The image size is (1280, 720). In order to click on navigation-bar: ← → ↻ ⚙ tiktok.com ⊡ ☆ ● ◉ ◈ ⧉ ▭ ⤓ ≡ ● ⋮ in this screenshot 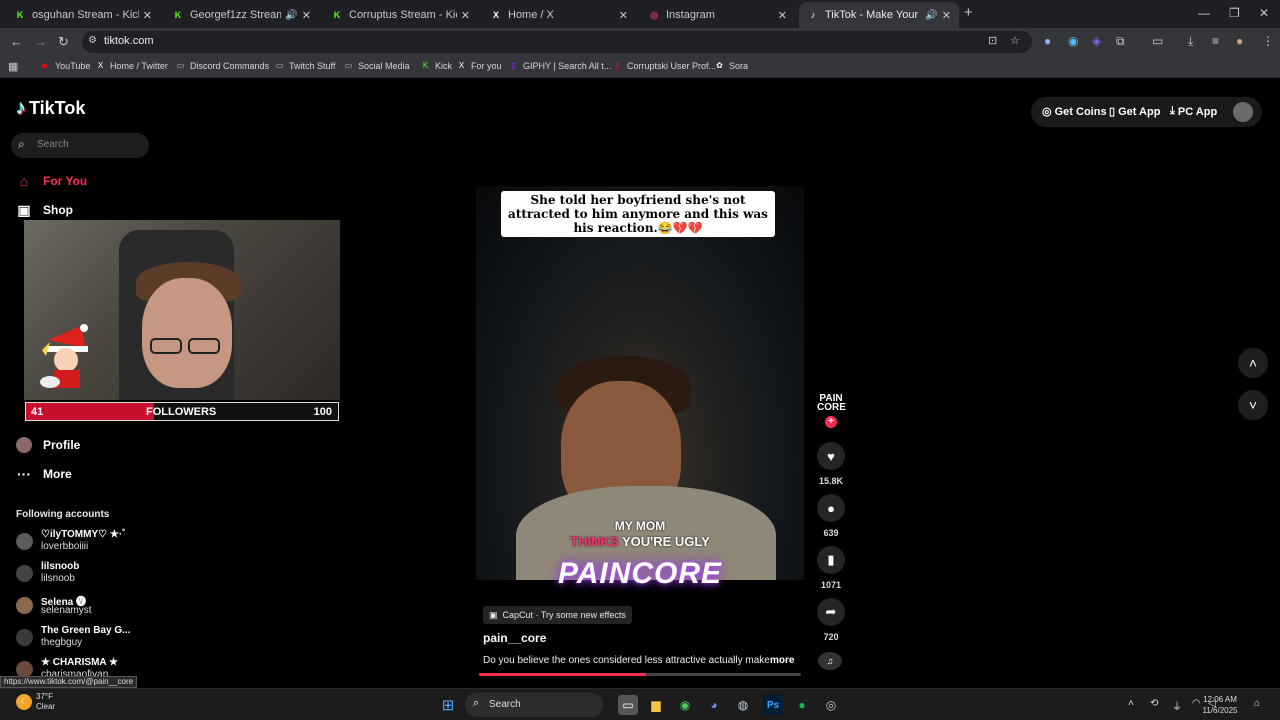, I will do `click(640, 42)`.